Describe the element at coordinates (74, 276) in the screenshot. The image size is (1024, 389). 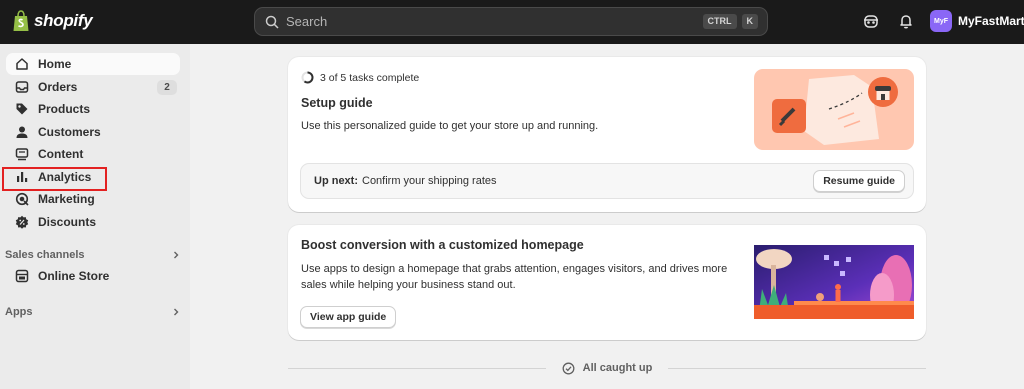
I see `sidebar-item-label: Online Store` at that location.